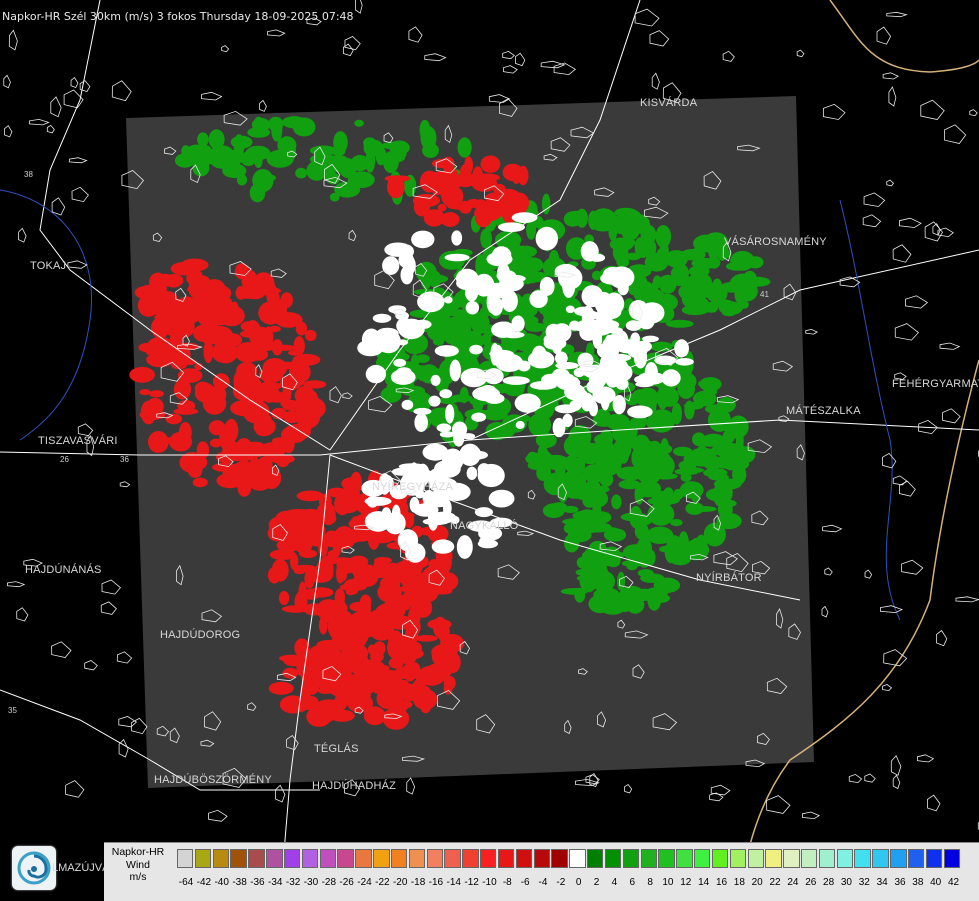 The width and height of the screenshot is (979, 901). What do you see at coordinates (703, 882) in the screenshot?
I see `legend-tick-label: 14` at bounding box center [703, 882].